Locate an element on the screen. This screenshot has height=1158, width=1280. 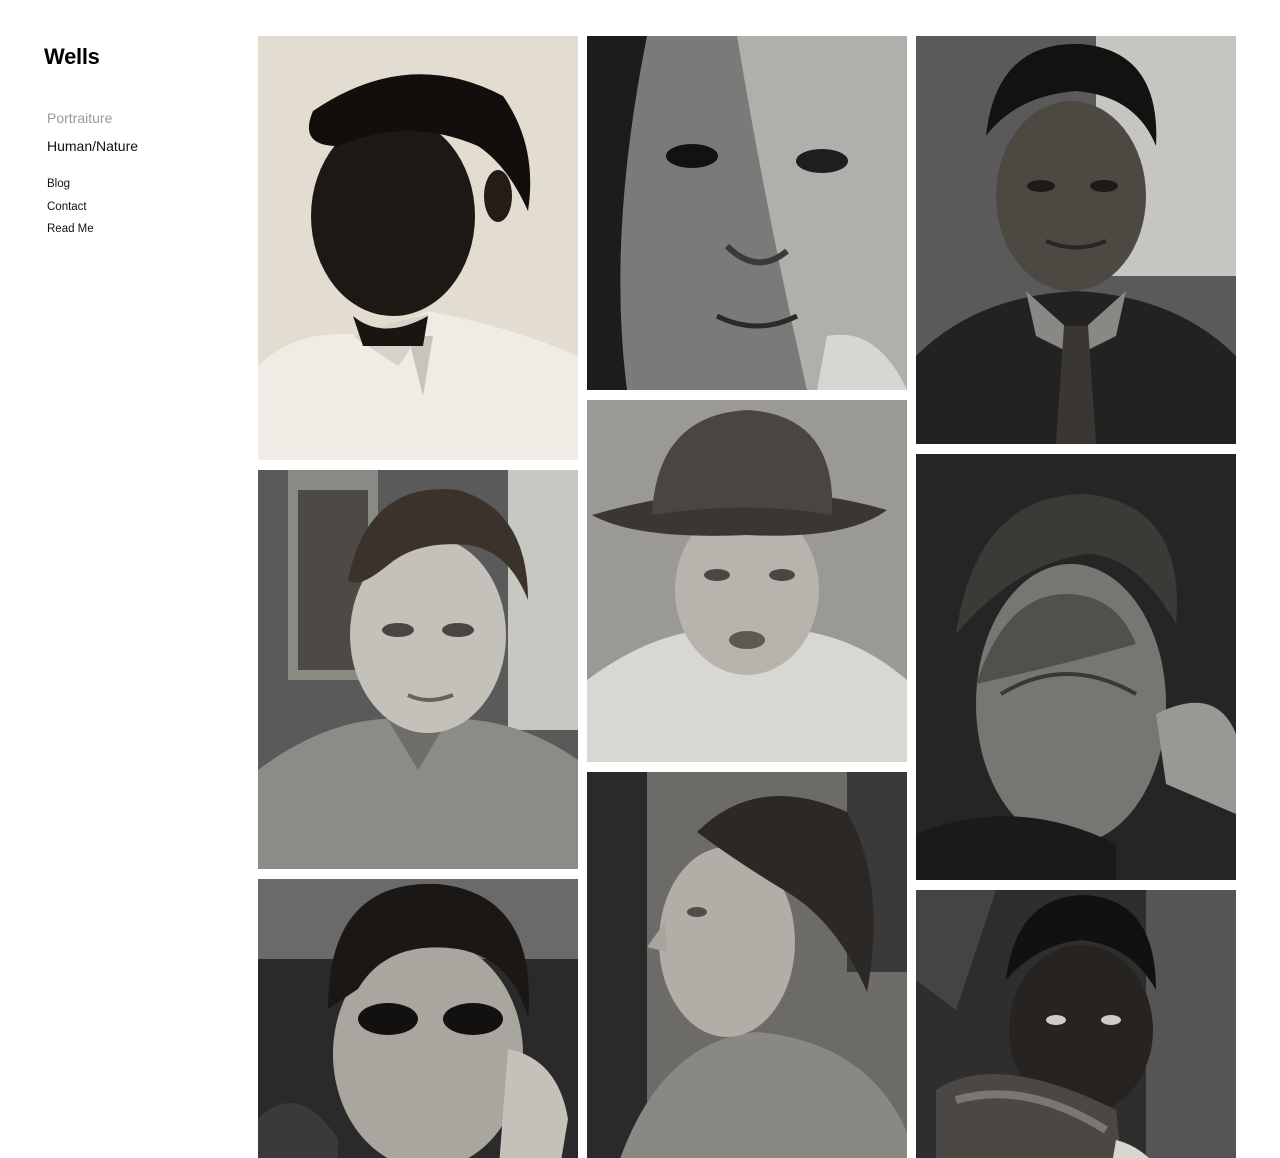
page-nav: Blog Contact Read Me is located at coordinates (70, 207).